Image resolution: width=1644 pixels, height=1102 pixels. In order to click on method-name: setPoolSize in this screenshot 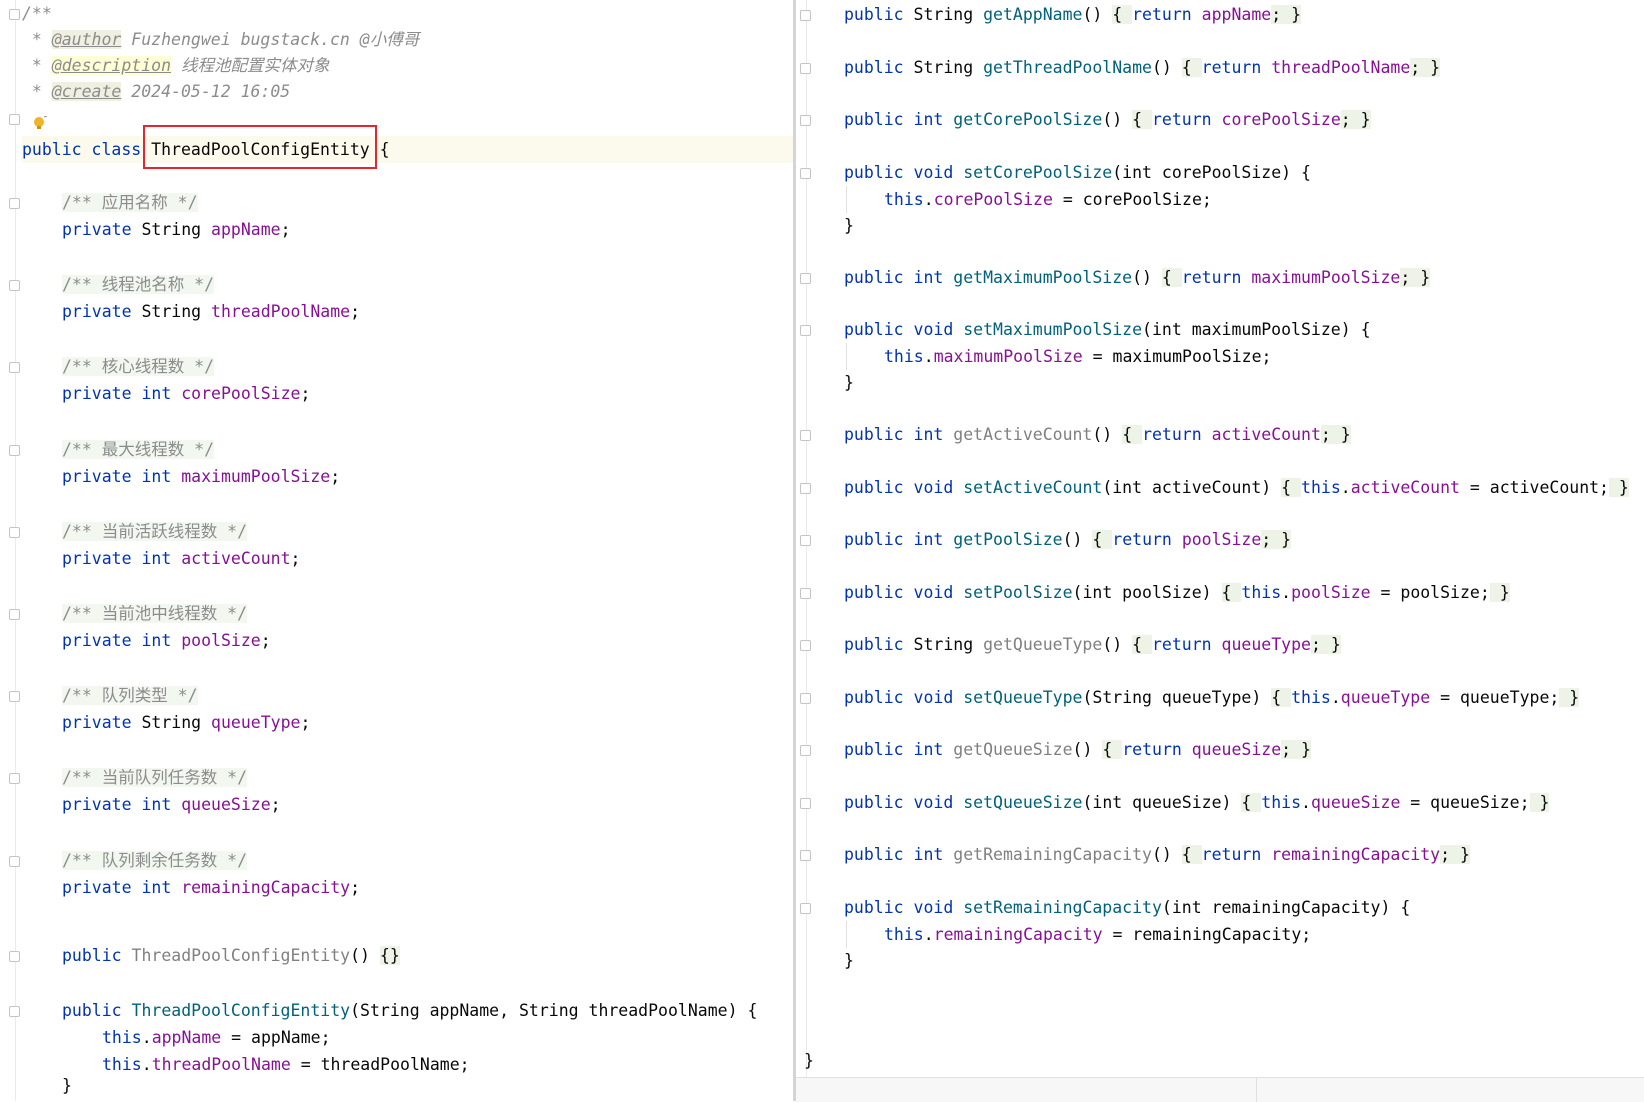, I will do `click(1017, 592)`.